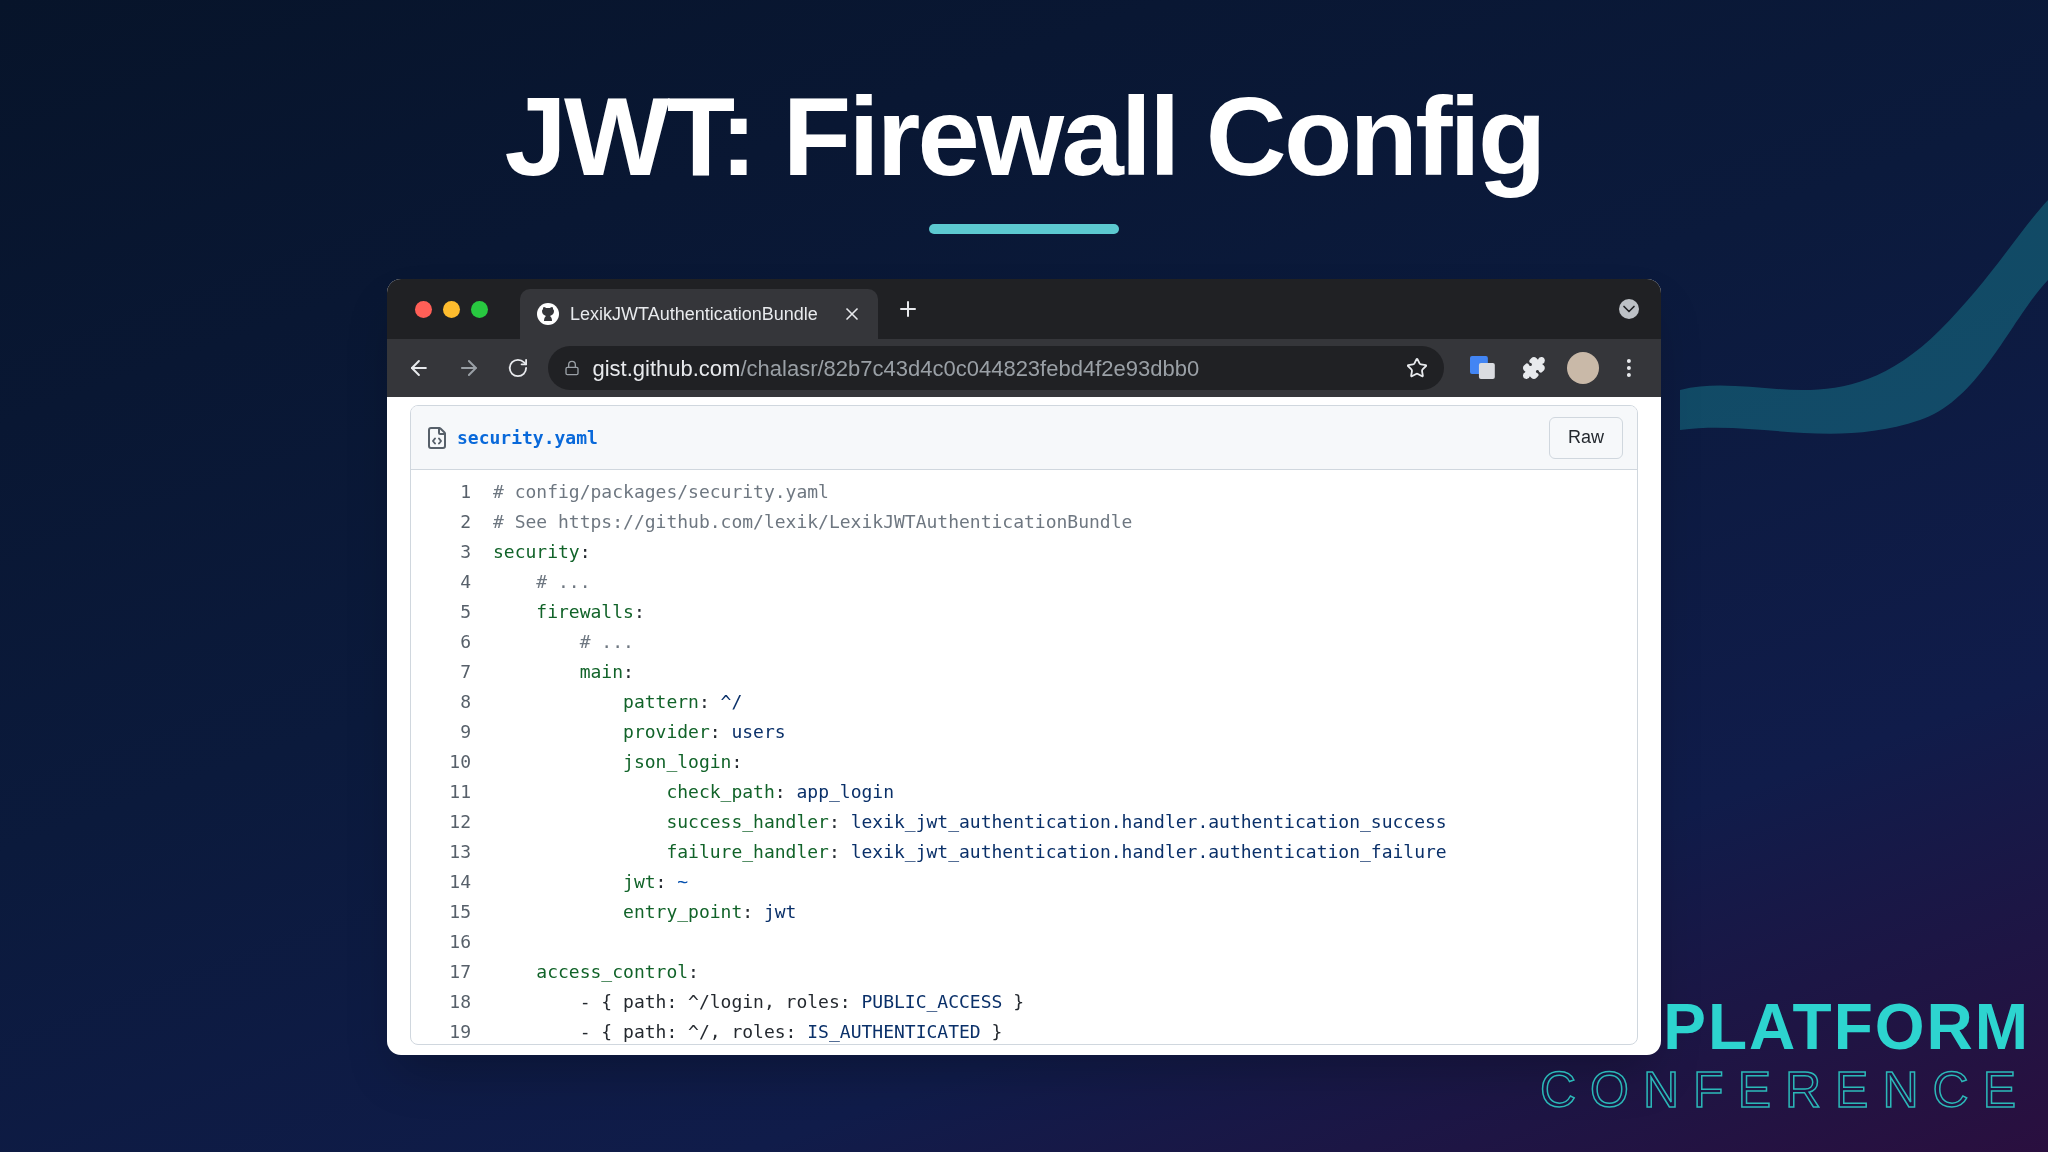 This screenshot has height=1152, width=2048. Describe the element at coordinates (459, 821) in the screenshot. I see `line-number: 12` at that location.